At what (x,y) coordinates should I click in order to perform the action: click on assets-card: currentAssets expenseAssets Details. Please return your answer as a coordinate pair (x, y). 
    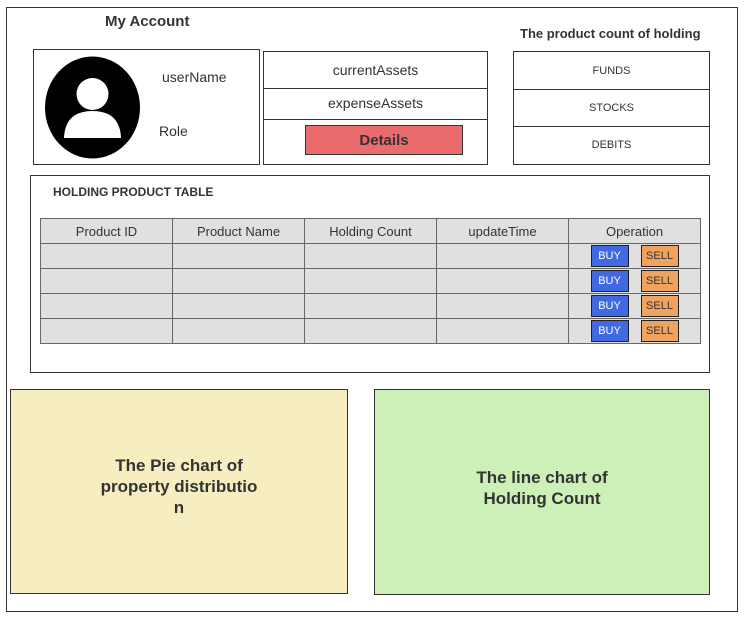
    Looking at the image, I should click on (375, 108).